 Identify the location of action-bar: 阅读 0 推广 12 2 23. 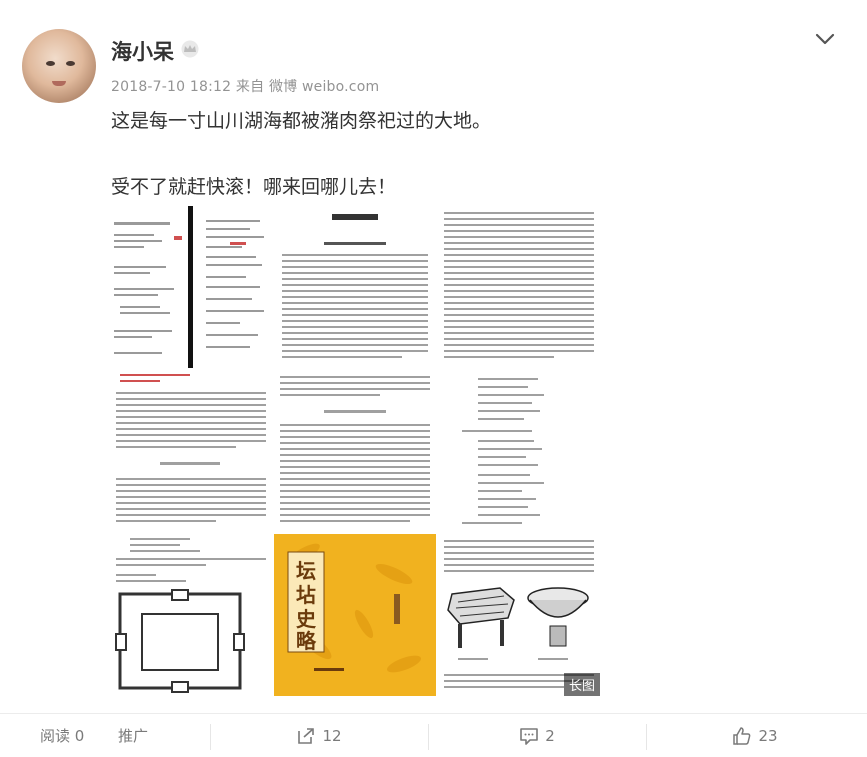
(433, 735).